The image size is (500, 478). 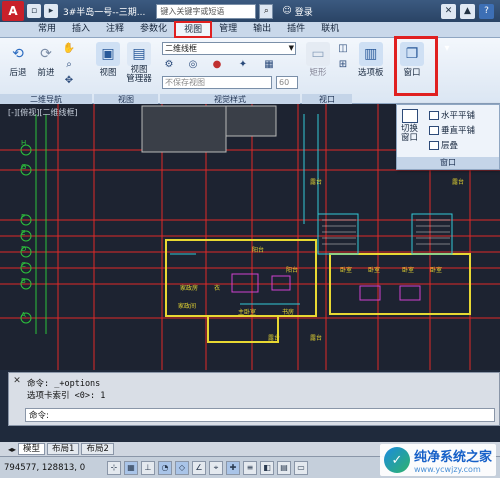 What do you see at coordinates (165, 467) in the screenshot?
I see `polar-icon: ◔` at bounding box center [165, 467].